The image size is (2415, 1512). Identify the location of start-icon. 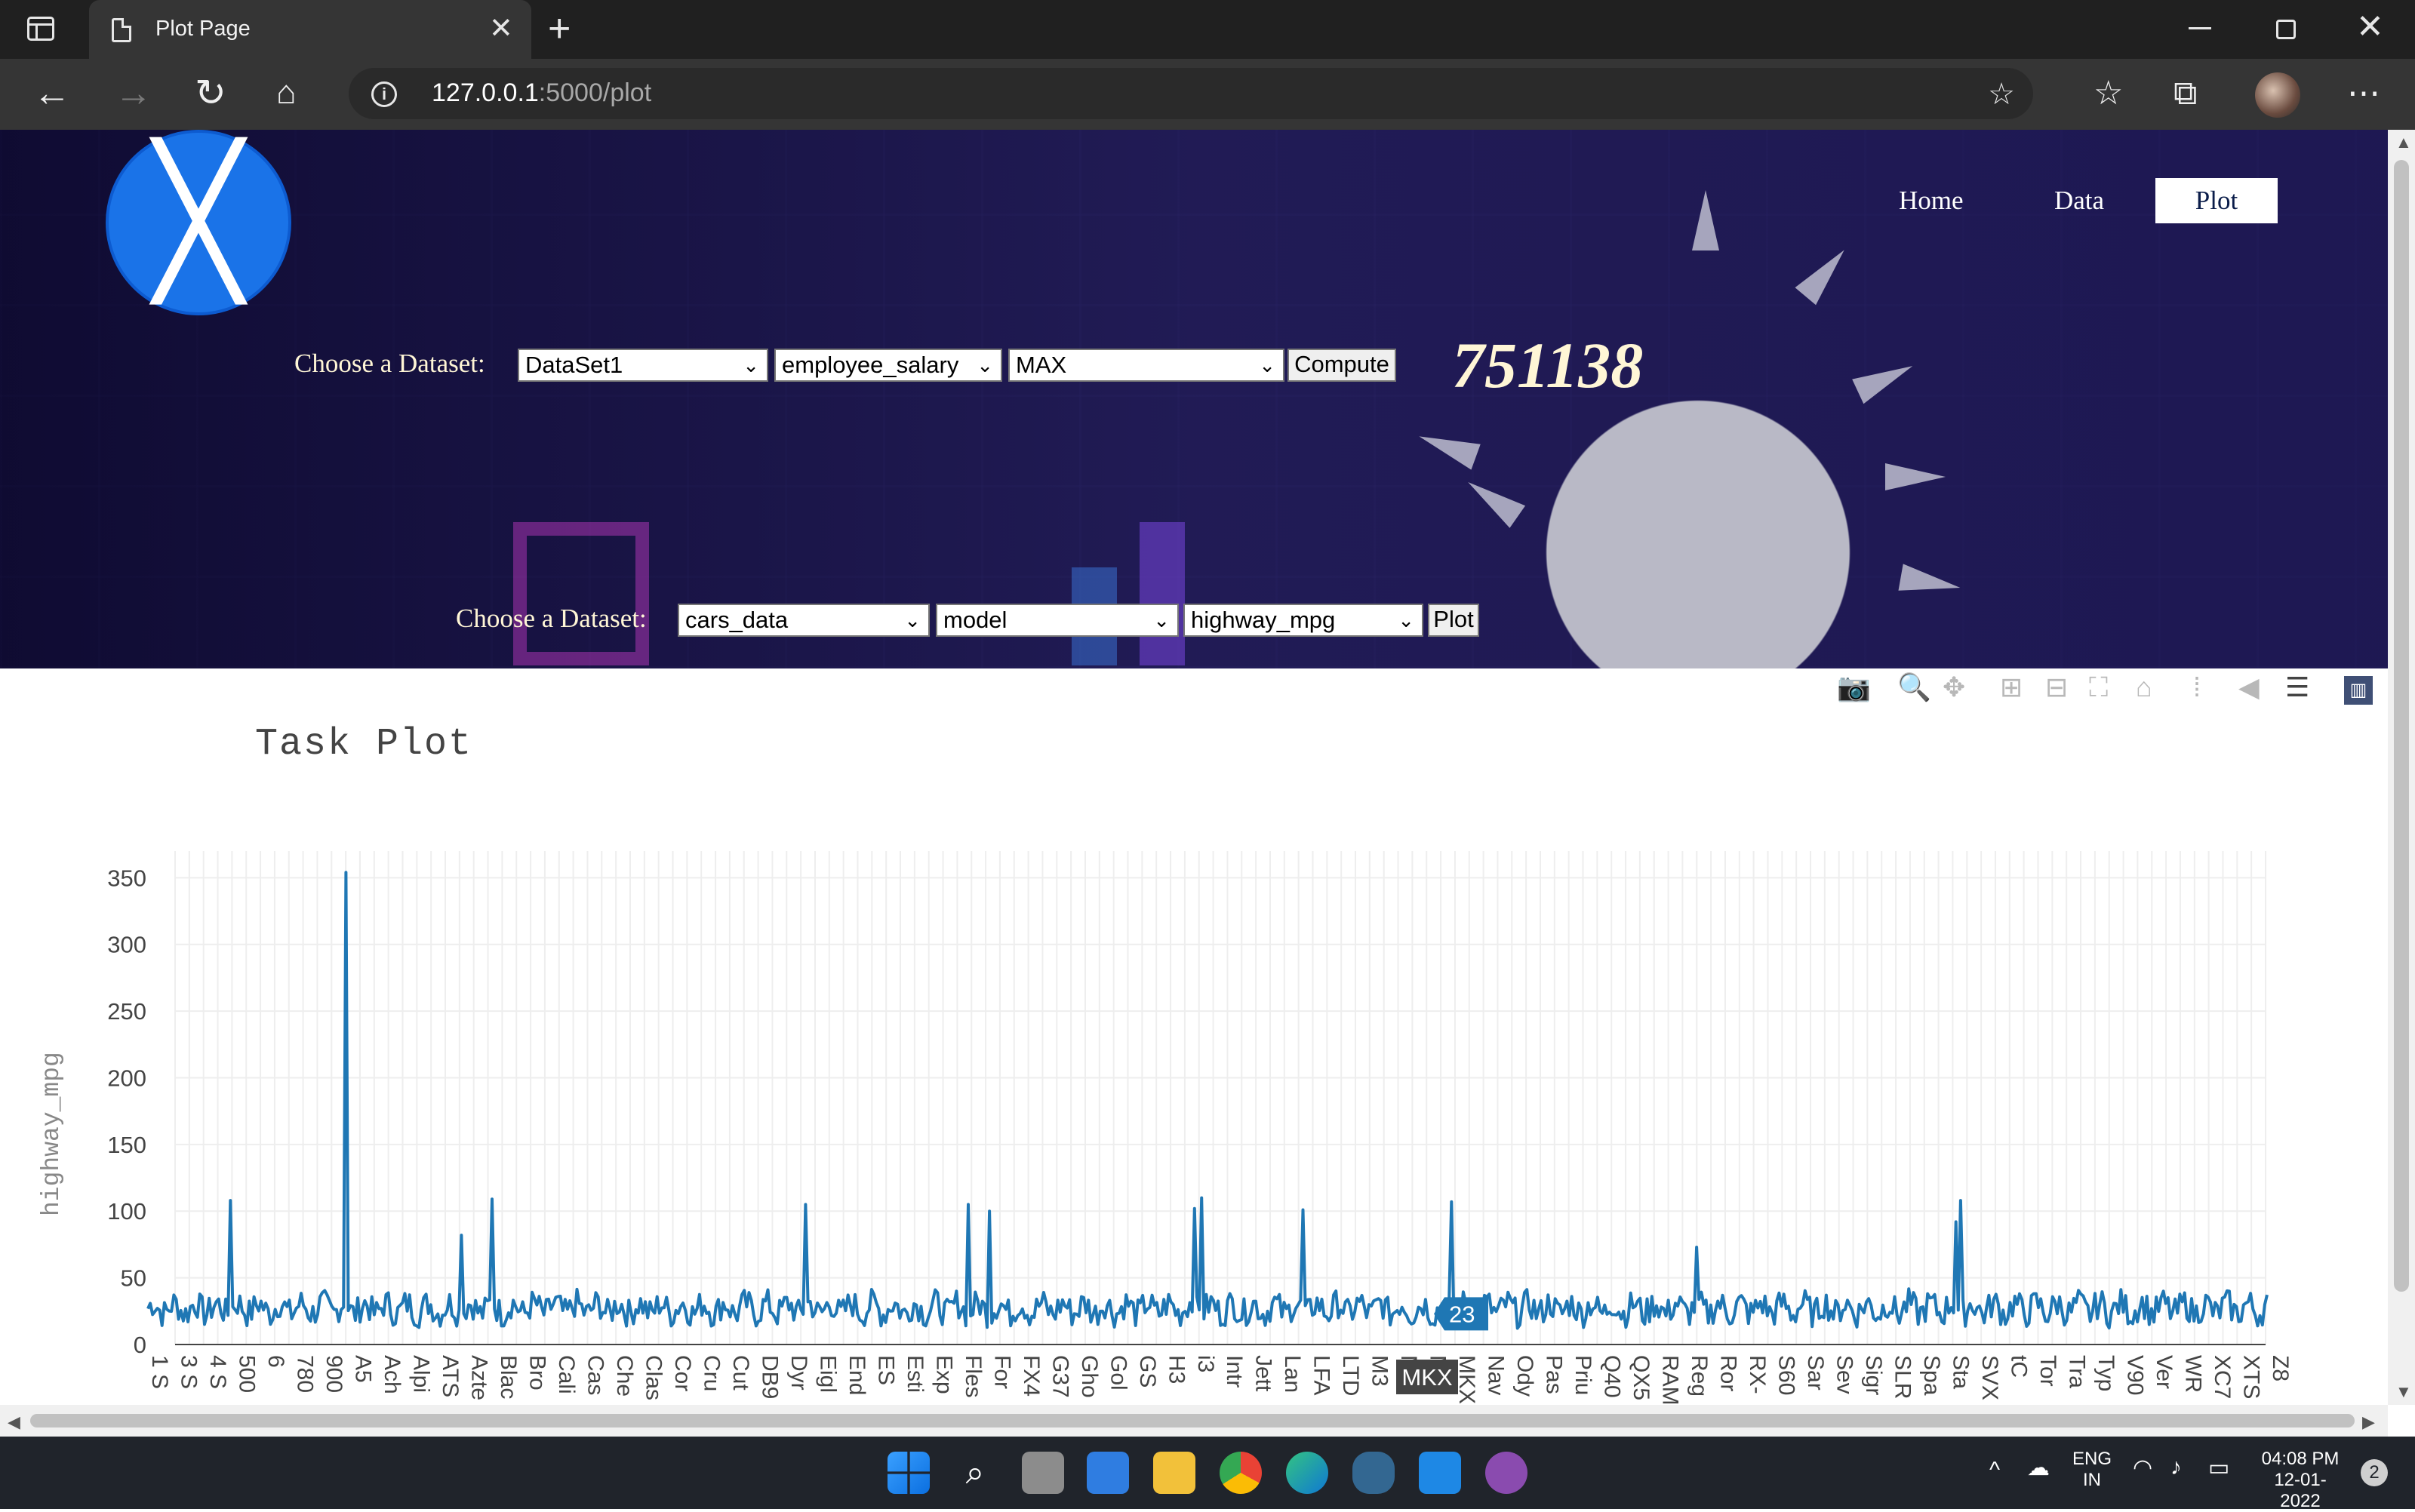
(909, 1473).